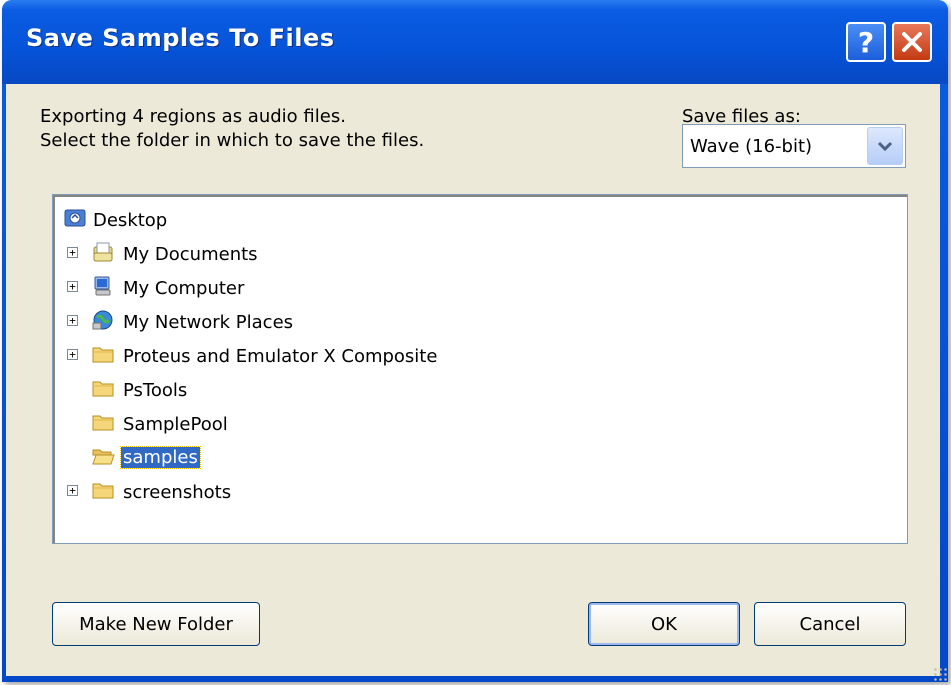 The height and width of the screenshot is (685, 951). What do you see at coordinates (190, 254) in the screenshot?
I see `tree-item-label: My Documents` at bounding box center [190, 254].